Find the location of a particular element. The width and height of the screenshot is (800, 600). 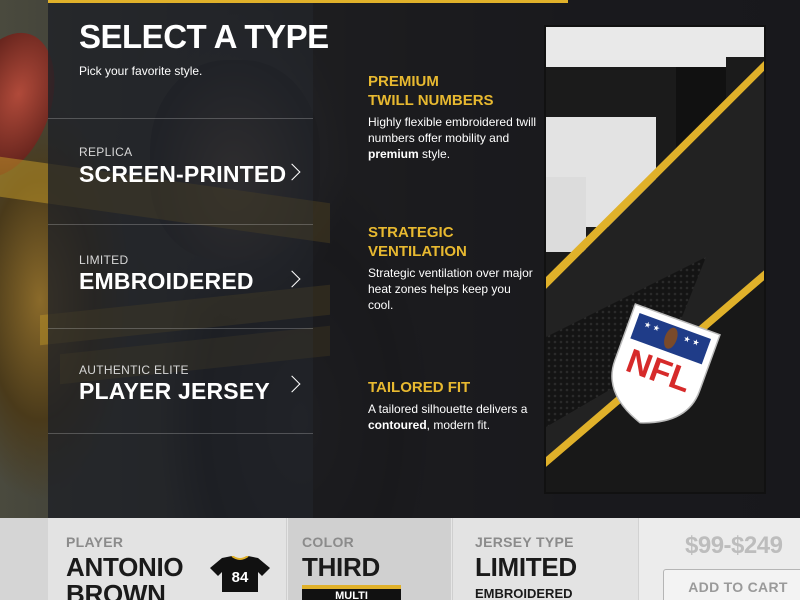

type-option-replica: REPLICA SCREEN-PRINTED is located at coordinates (180, 171).